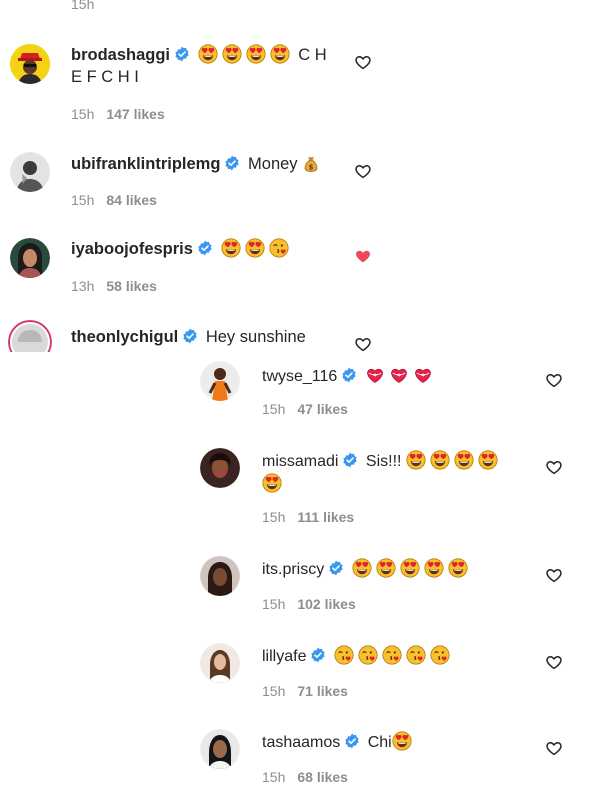  Describe the element at coordinates (300, 761) in the screenshot. I see `reply: tashaamos Chi 15h 68 likes` at that location.